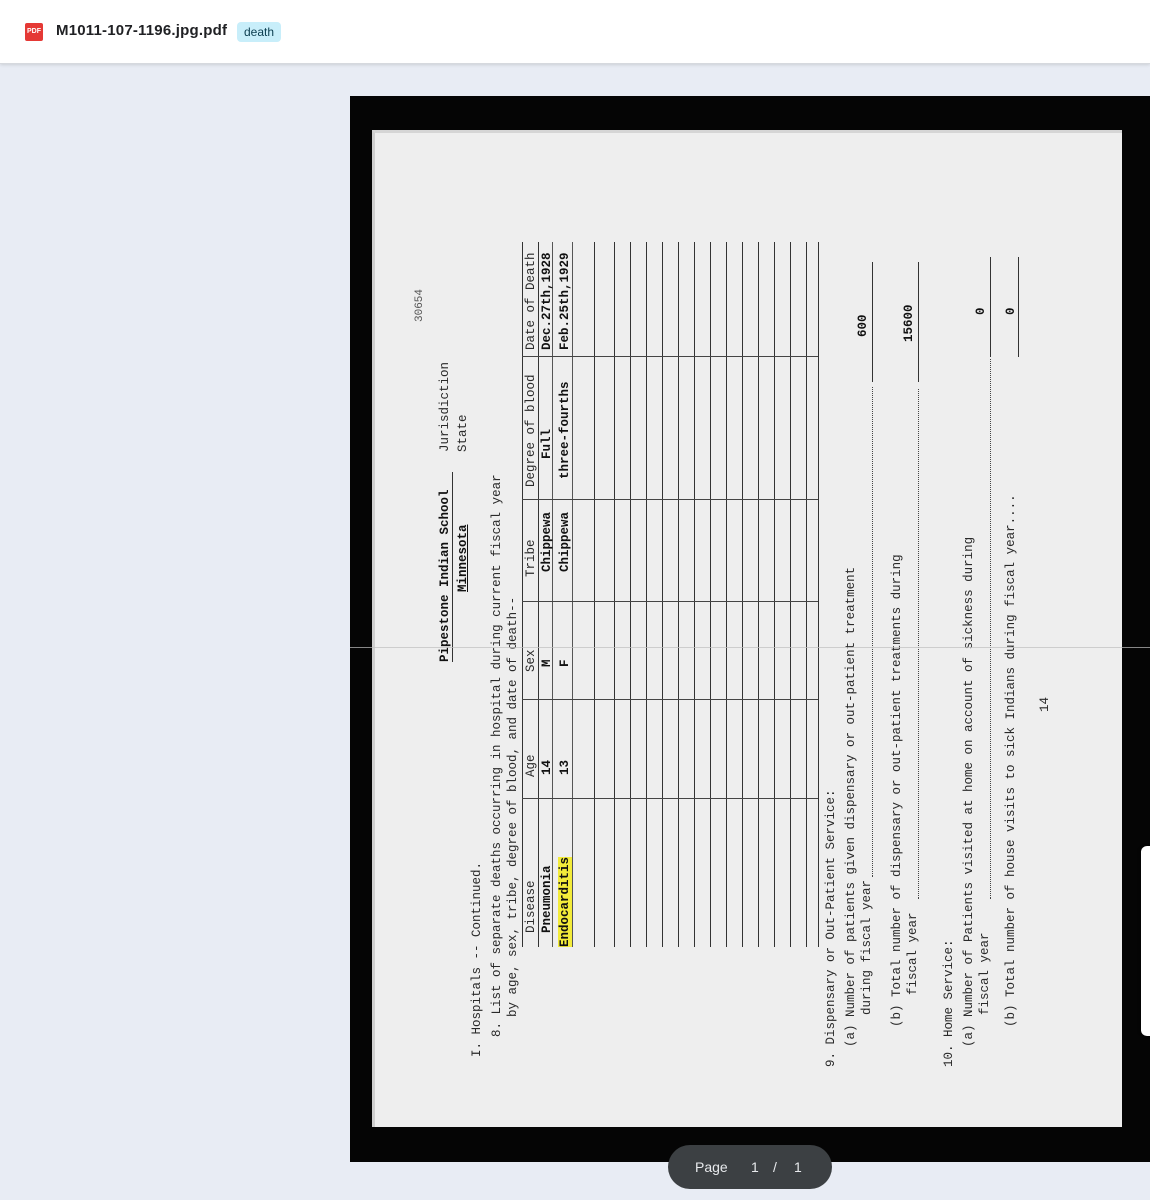  I want to click on item9-heading: 9. Dispensary or Out-Patient Service:, so click(831, 928).